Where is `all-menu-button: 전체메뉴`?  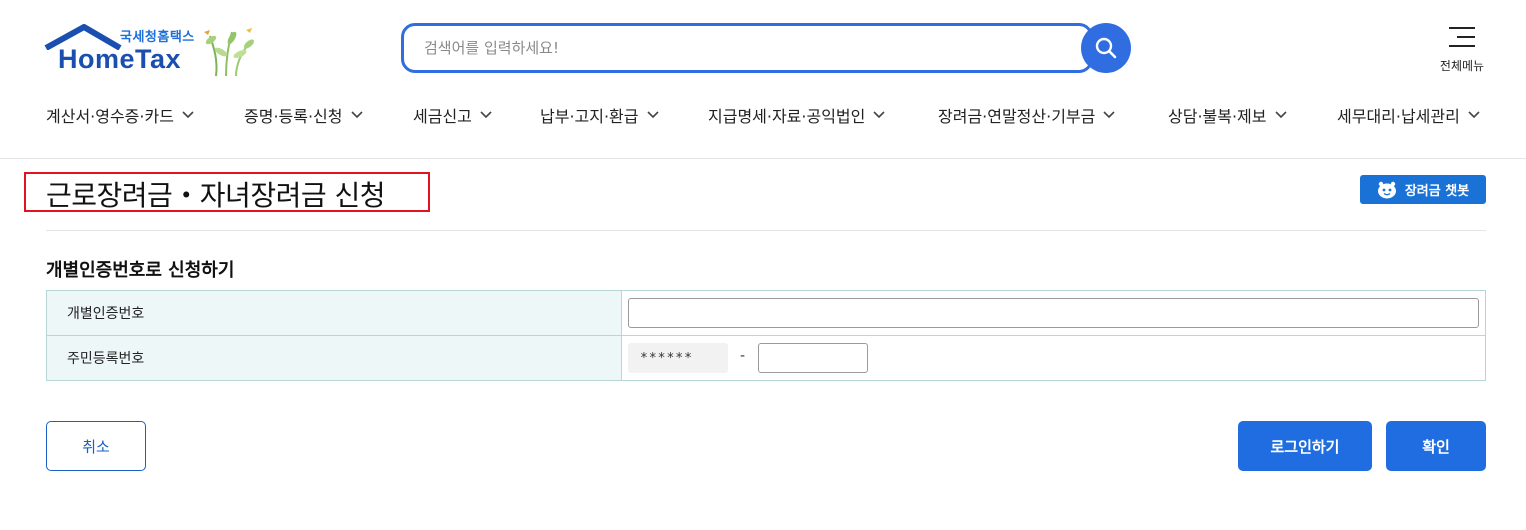 all-menu-button: 전체메뉴 is located at coordinates (1462, 49).